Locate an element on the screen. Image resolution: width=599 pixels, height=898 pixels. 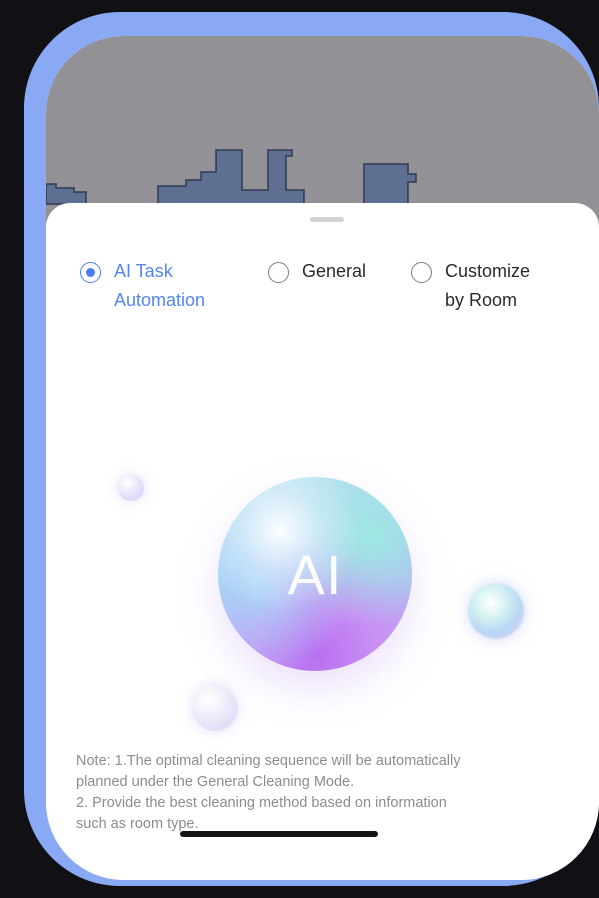
map-room-right is located at coordinates (390, 184).